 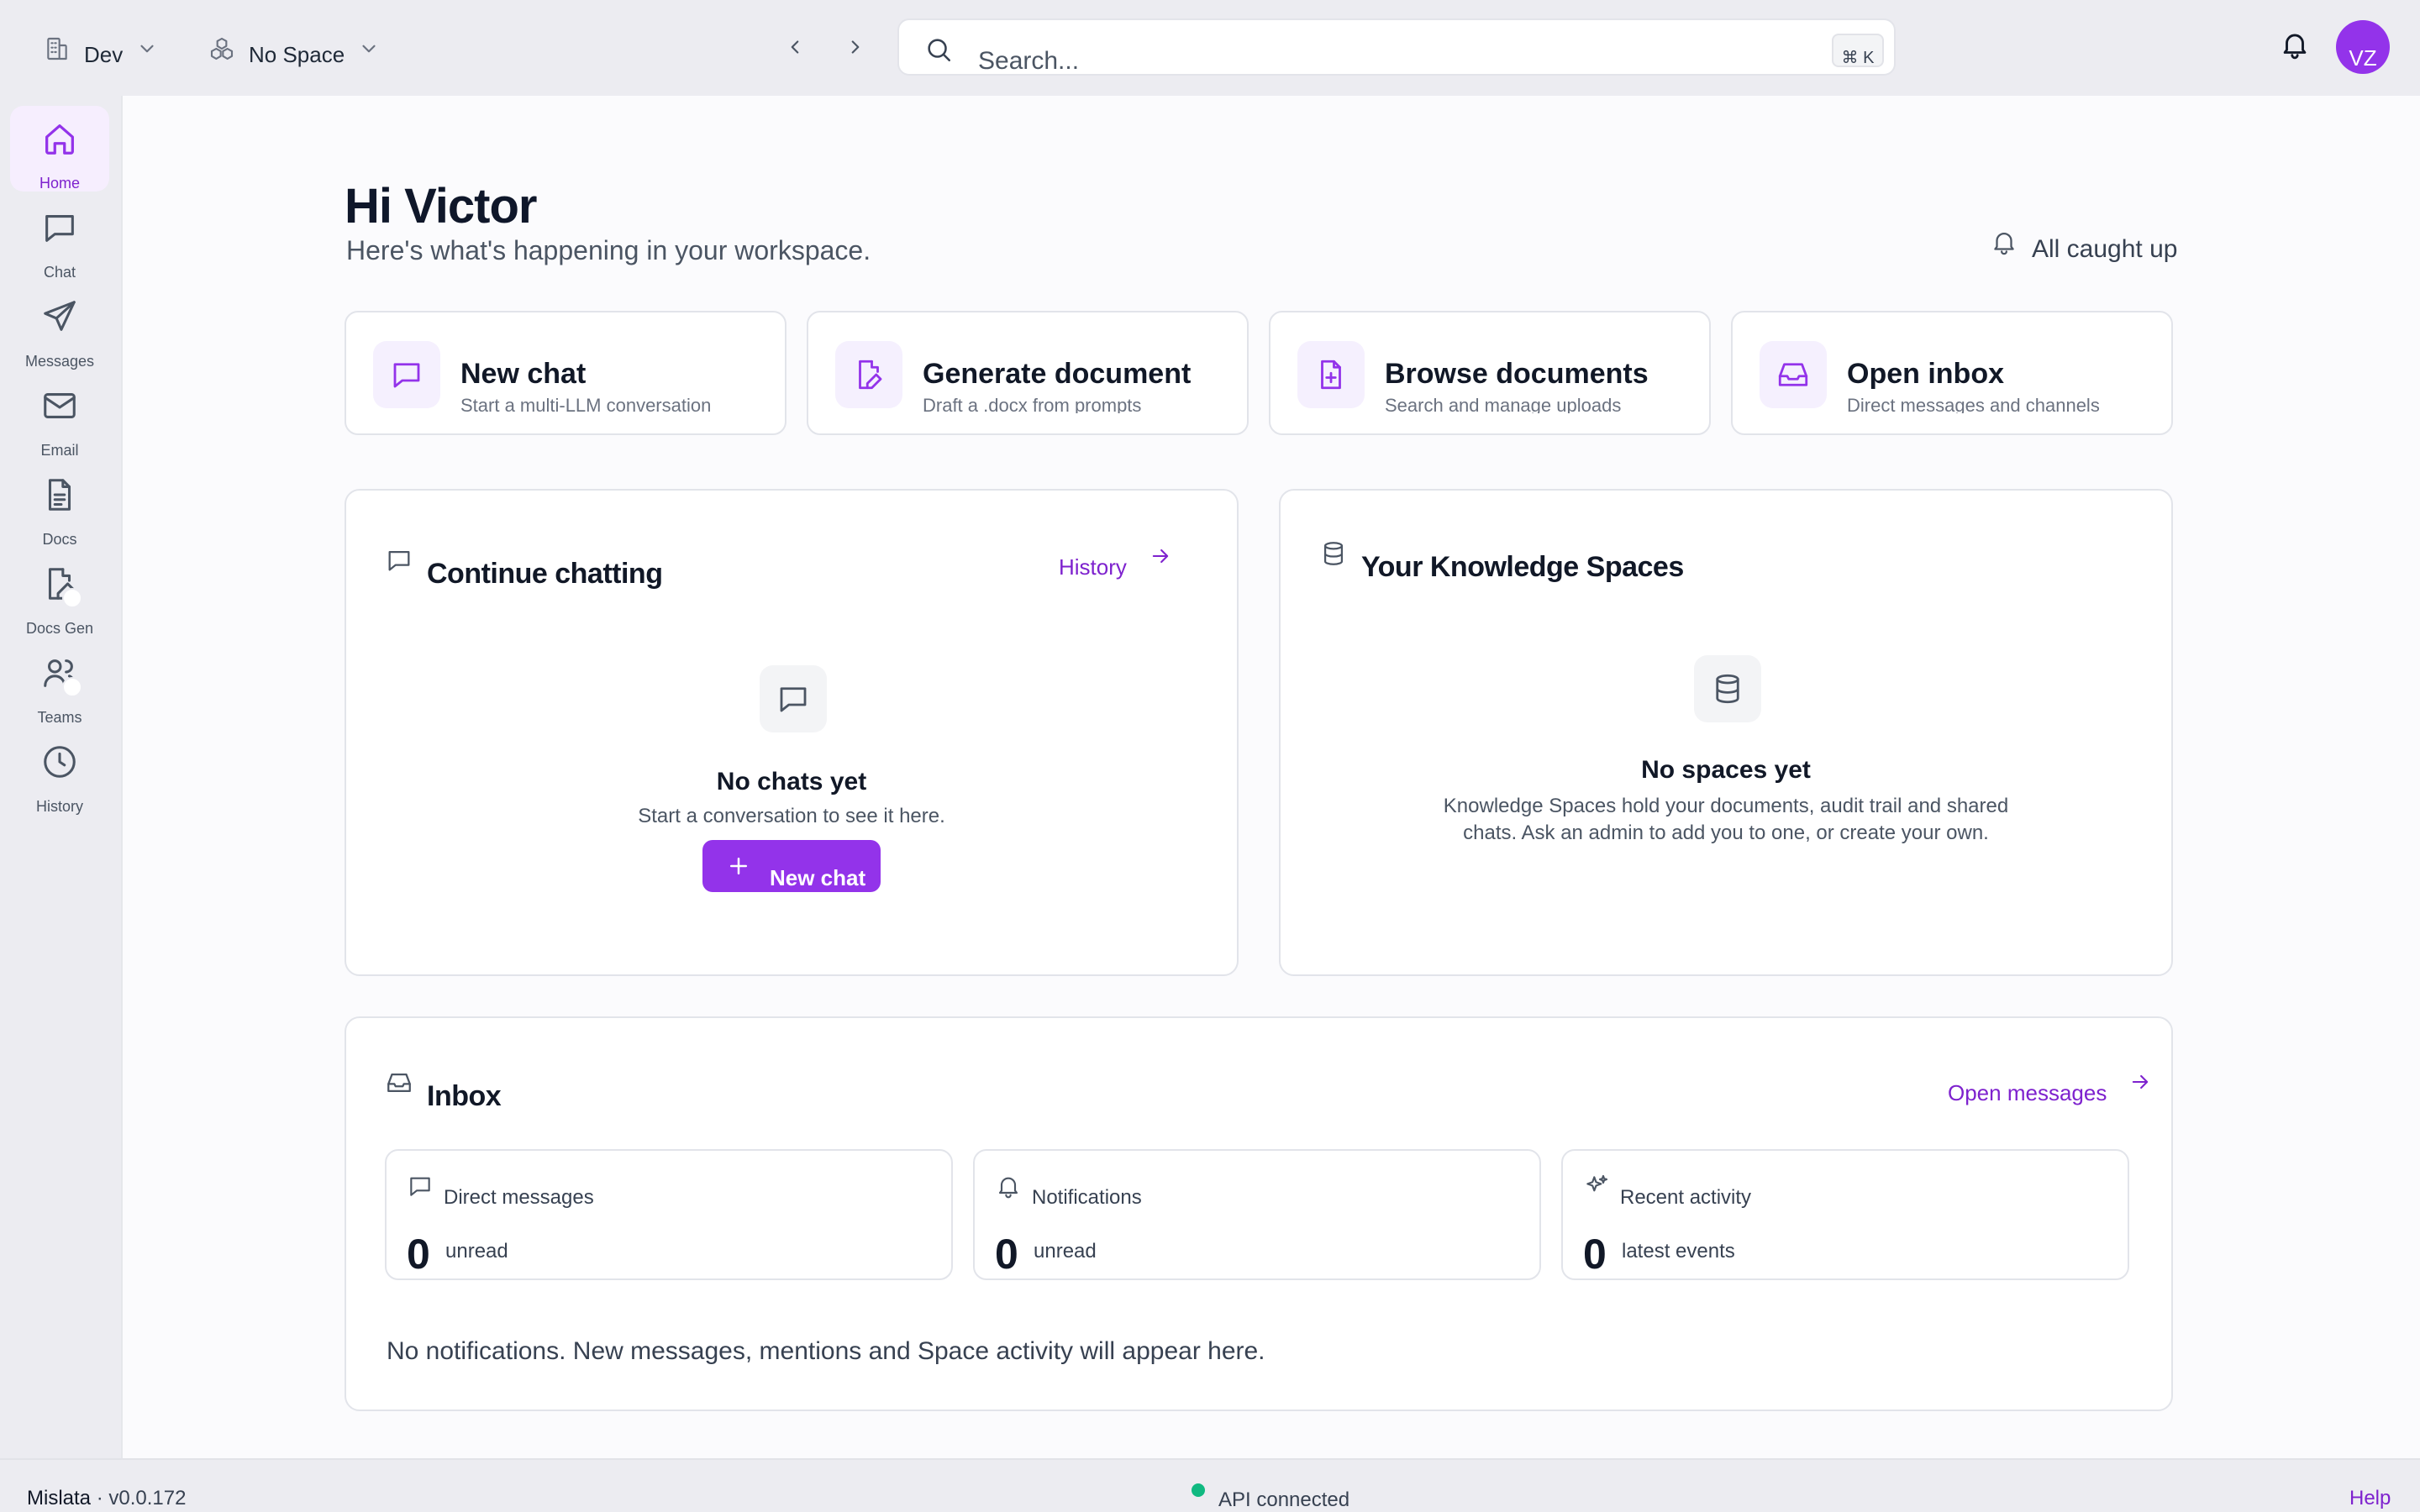 I want to click on document-edit-icon, so click(x=870, y=375).